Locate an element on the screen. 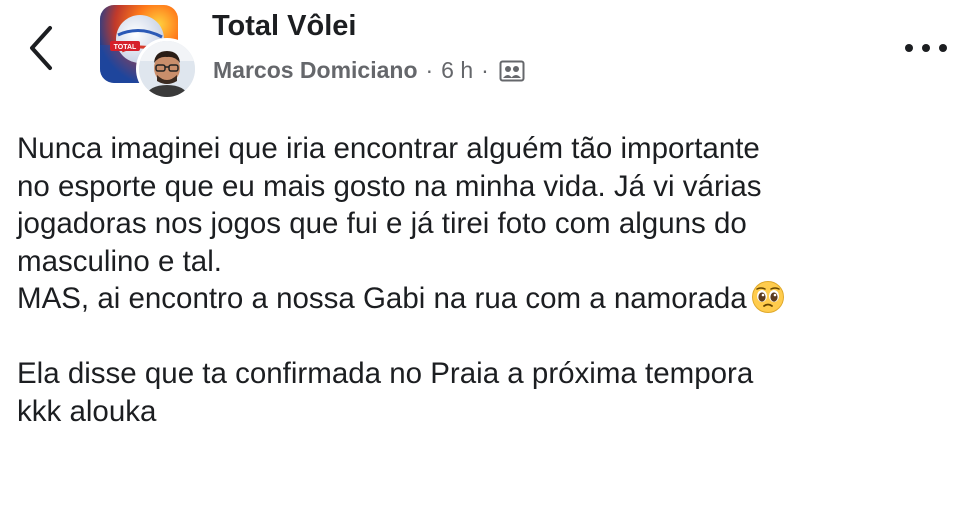 The height and width of the screenshot is (513, 961). post-meta: Marcos Domiciano · 6 h · is located at coordinates (369, 70).